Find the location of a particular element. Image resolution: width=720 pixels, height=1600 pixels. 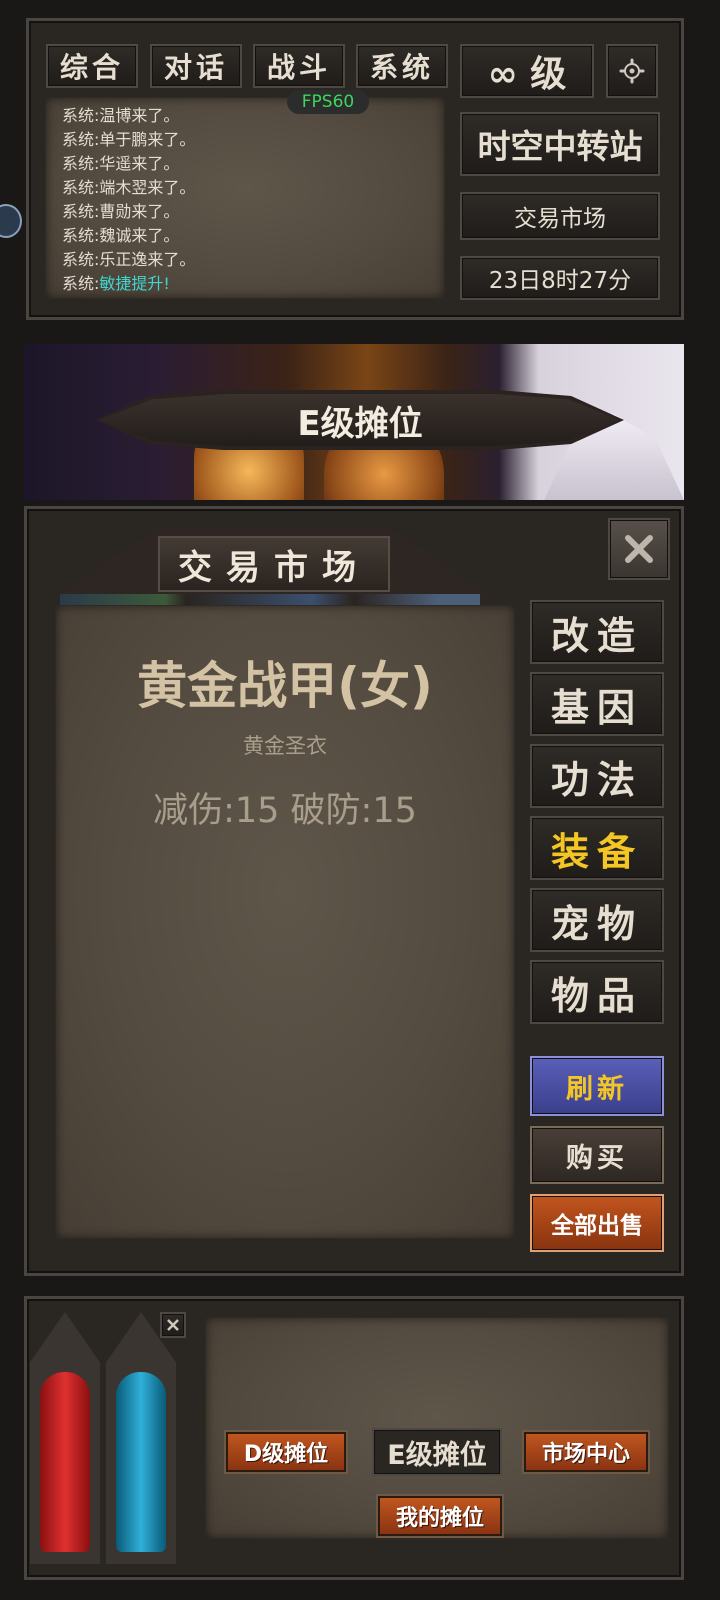

my-stall-button: 我的摊位 is located at coordinates (440, 1516).